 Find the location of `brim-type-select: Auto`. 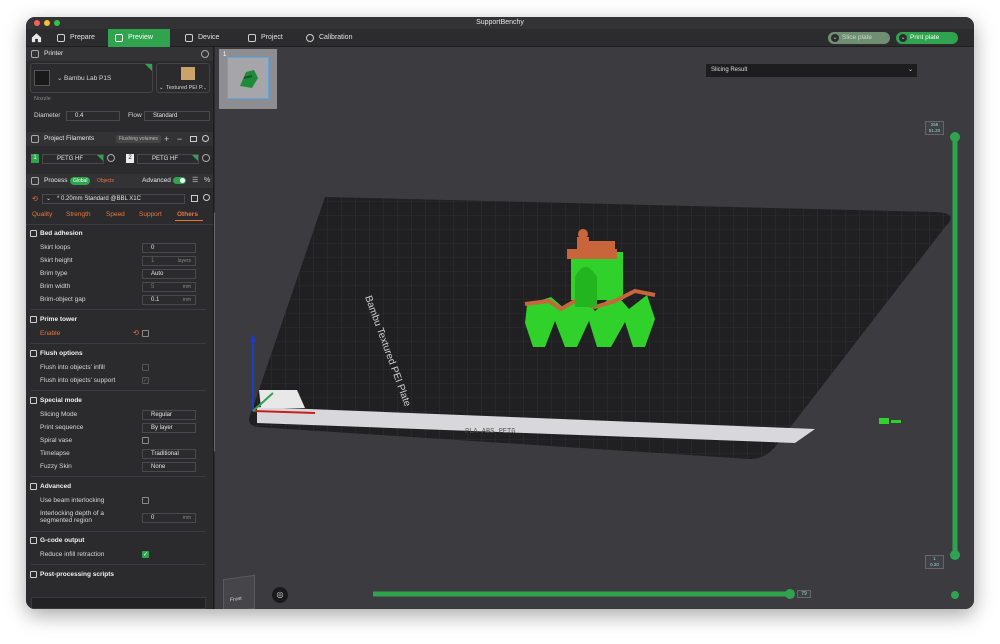

brim-type-select: Auto is located at coordinates (169, 274).